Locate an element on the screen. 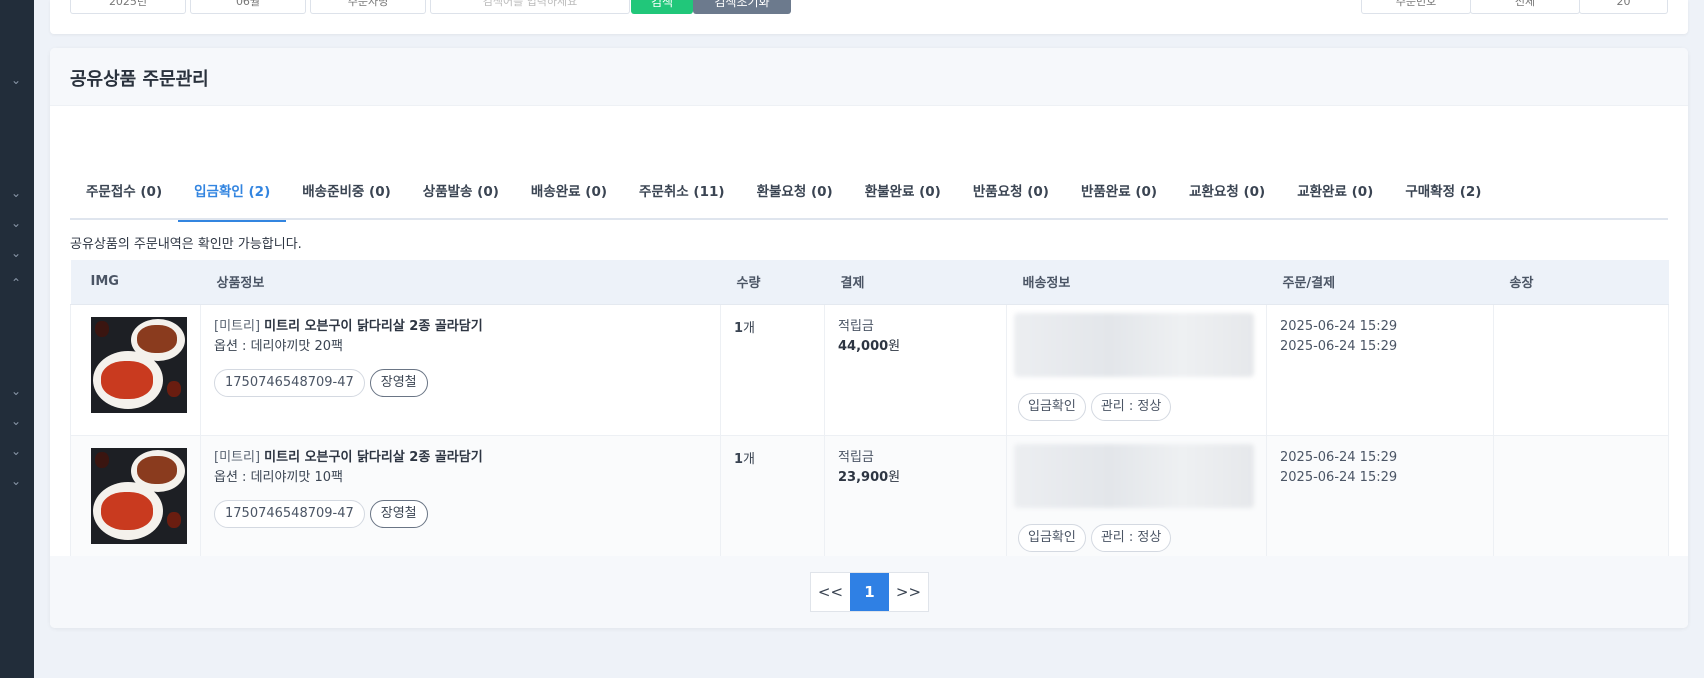 This screenshot has width=1704, height=678. reset-search-button: 검색초기화 is located at coordinates (742, 7).